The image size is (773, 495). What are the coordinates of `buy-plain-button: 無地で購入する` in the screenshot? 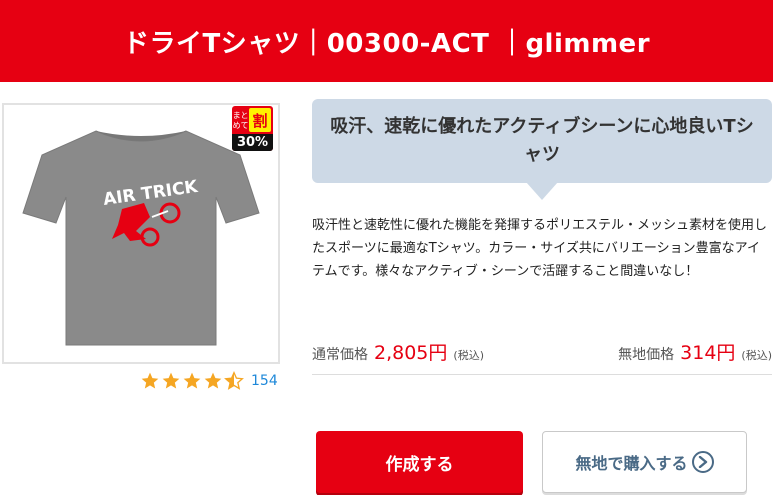 It's located at (644, 462).